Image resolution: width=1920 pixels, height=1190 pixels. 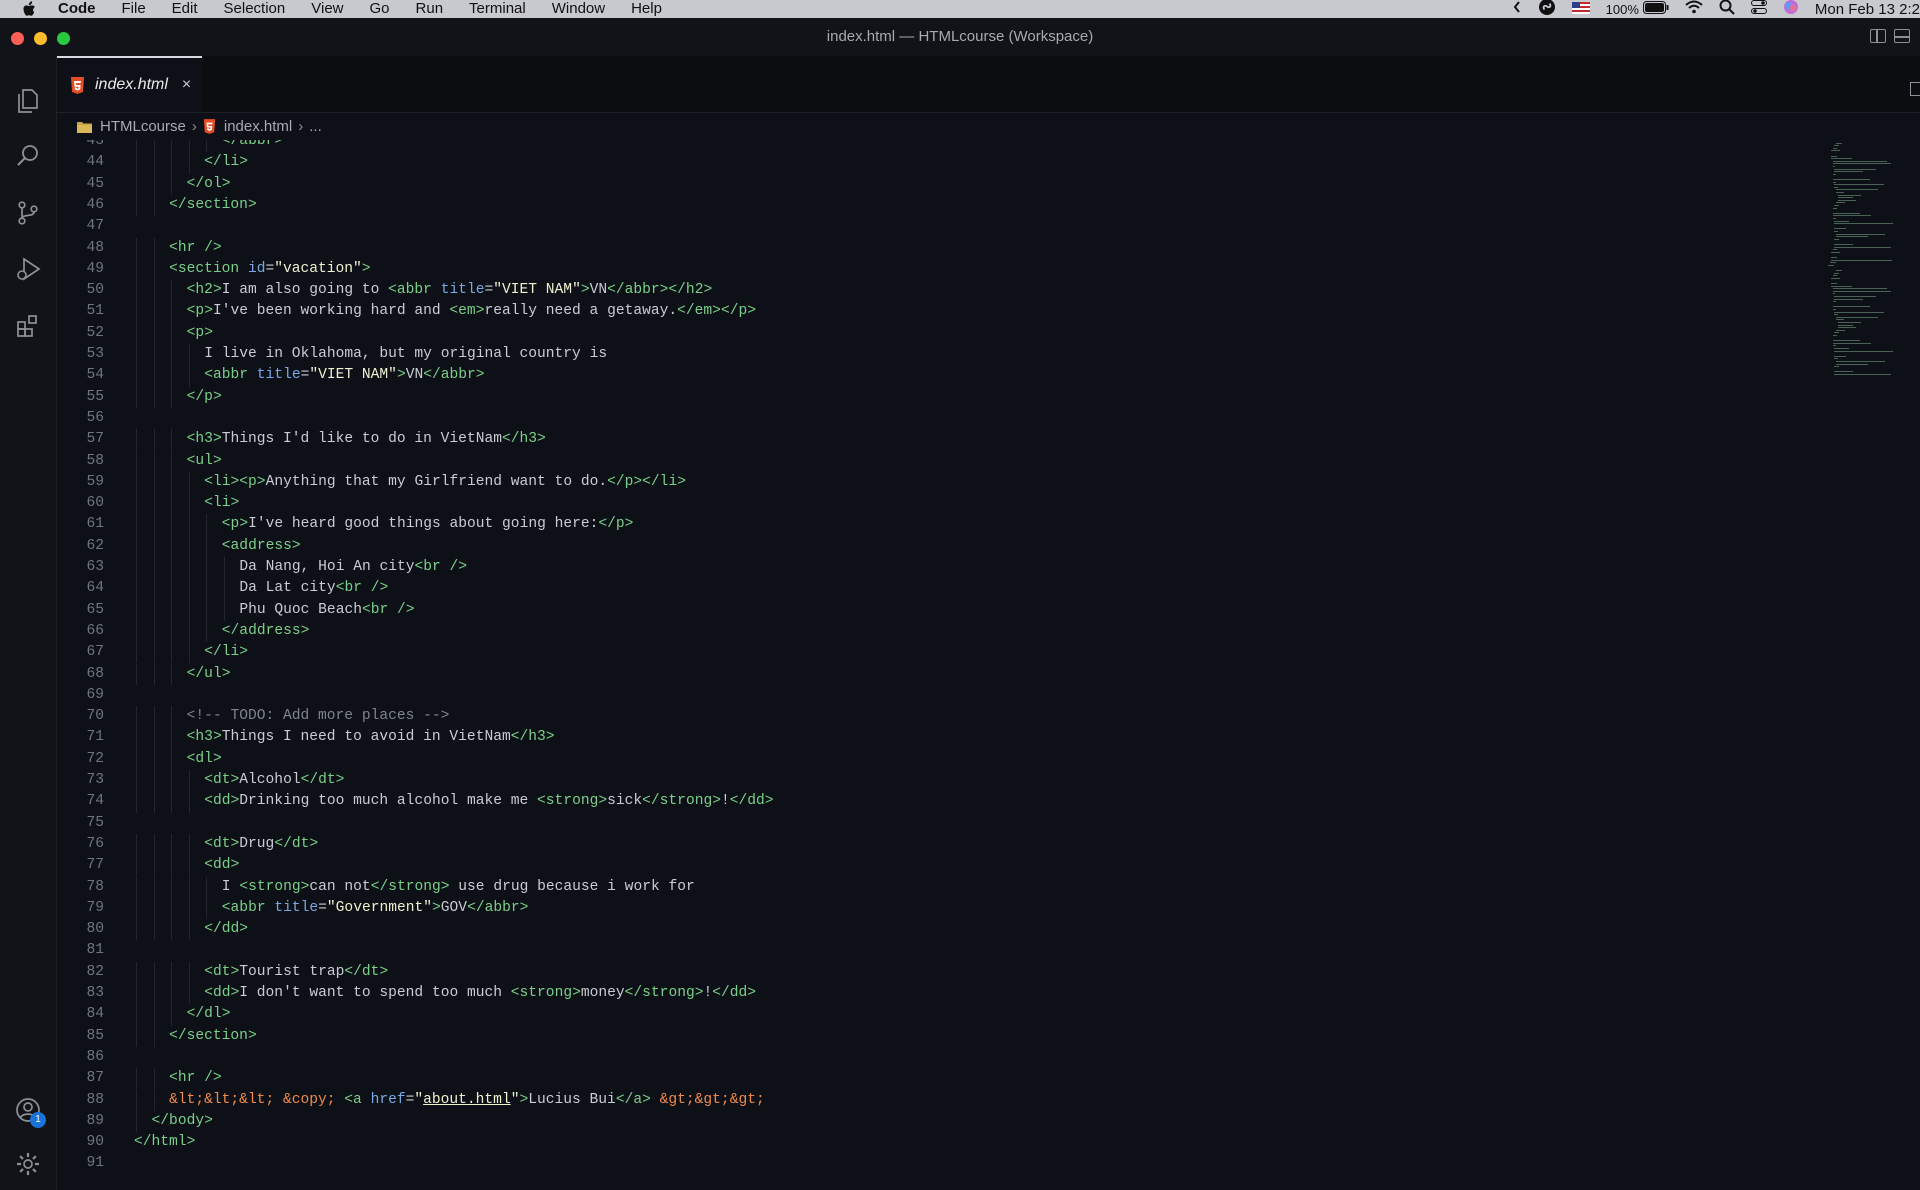 I want to click on us-flag-icon, so click(x=1580, y=9).